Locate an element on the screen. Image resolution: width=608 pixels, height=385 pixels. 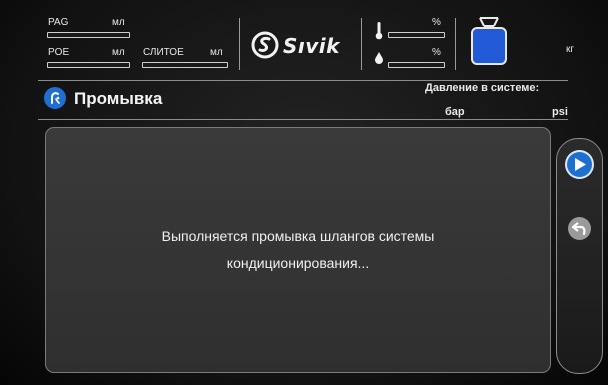
pressure-unit-bar: бар is located at coordinates (455, 112).